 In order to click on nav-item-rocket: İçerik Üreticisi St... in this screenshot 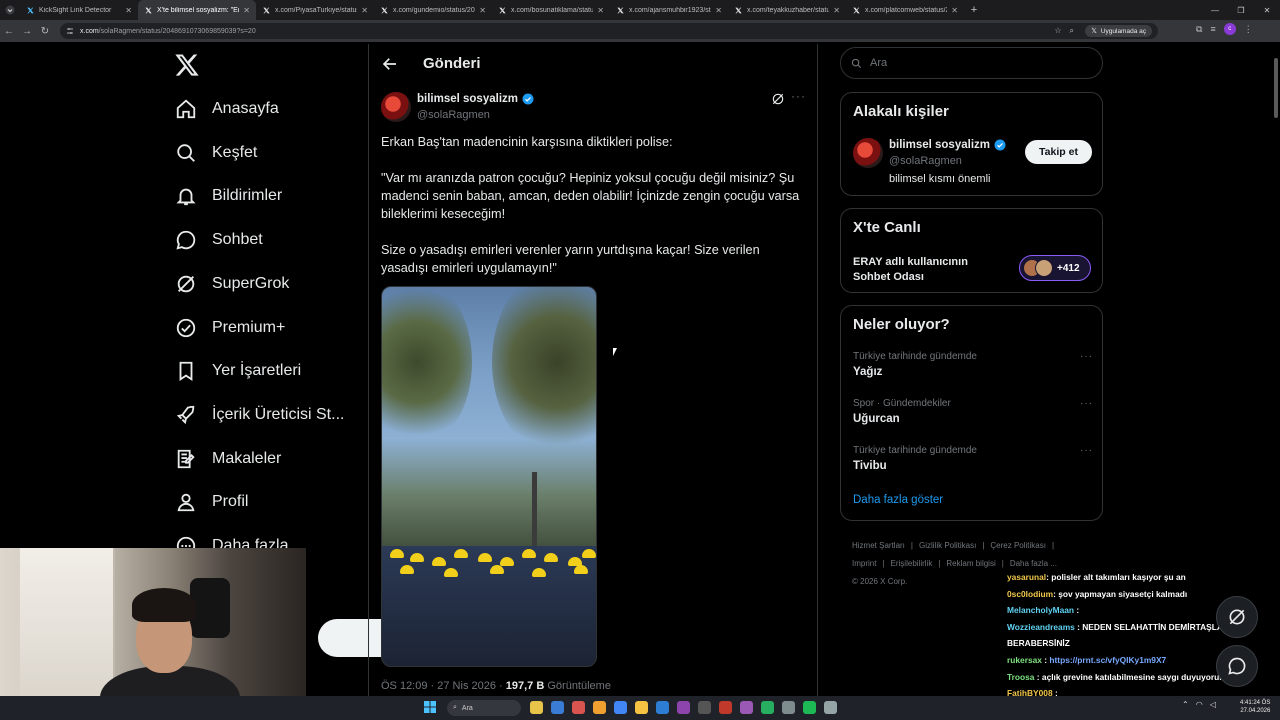, I will do `click(259, 415)`.